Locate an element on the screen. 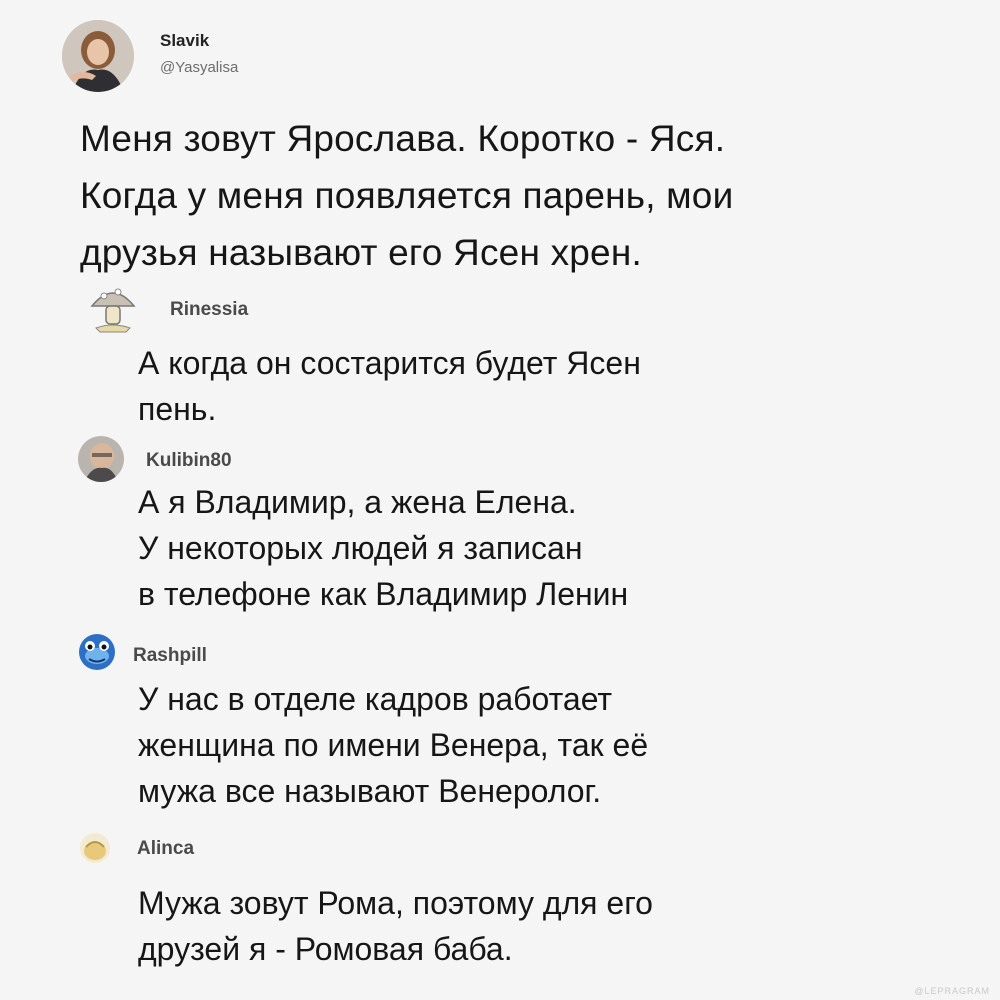 The height and width of the screenshot is (1000, 1000). comment-author: Rinessia is located at coordinates (209, 310).